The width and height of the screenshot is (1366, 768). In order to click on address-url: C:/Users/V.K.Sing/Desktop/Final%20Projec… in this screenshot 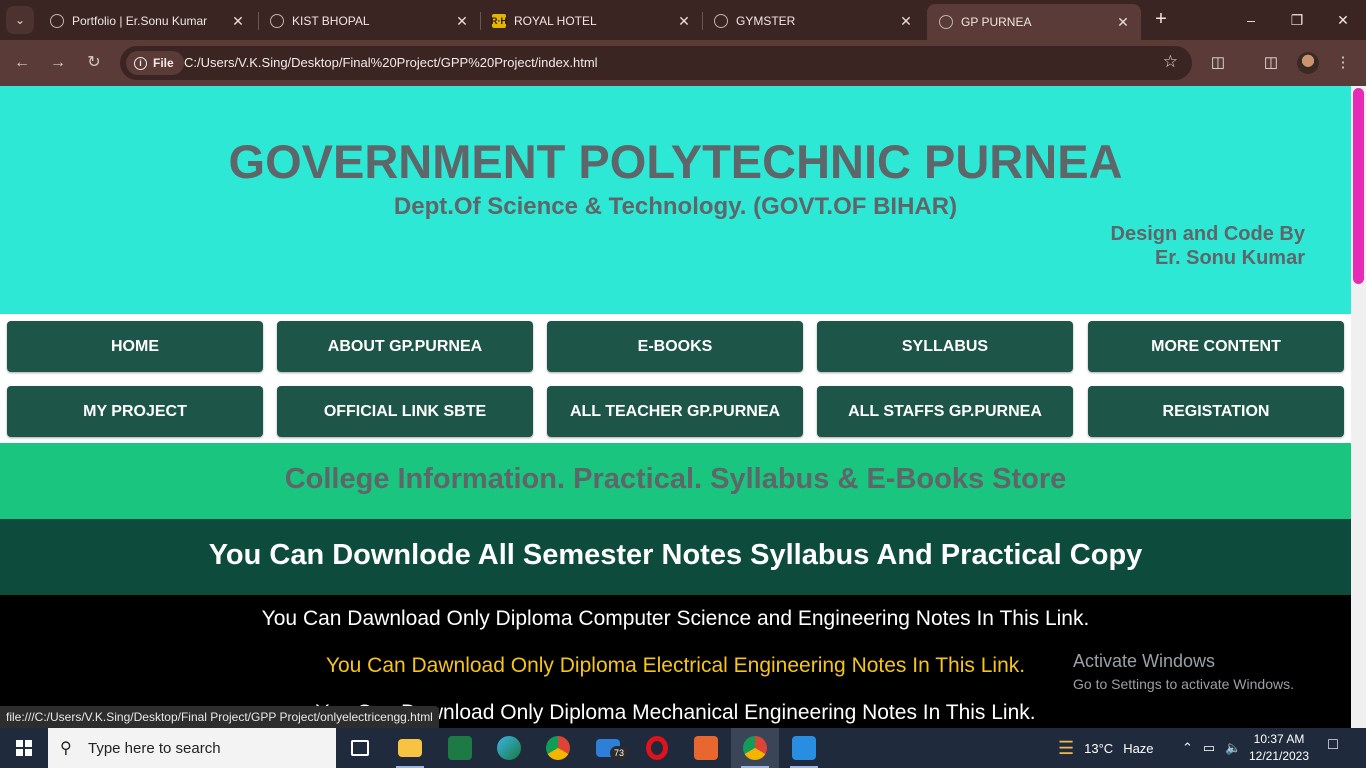, I will do `click(391, 62)`.